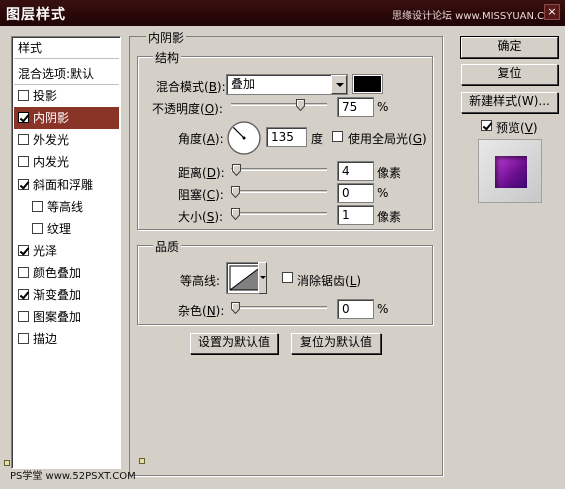  Describe the element at coordinates (57, 317) in the screenshot. I see `style-list-item-label: 图案叠加` at that location.